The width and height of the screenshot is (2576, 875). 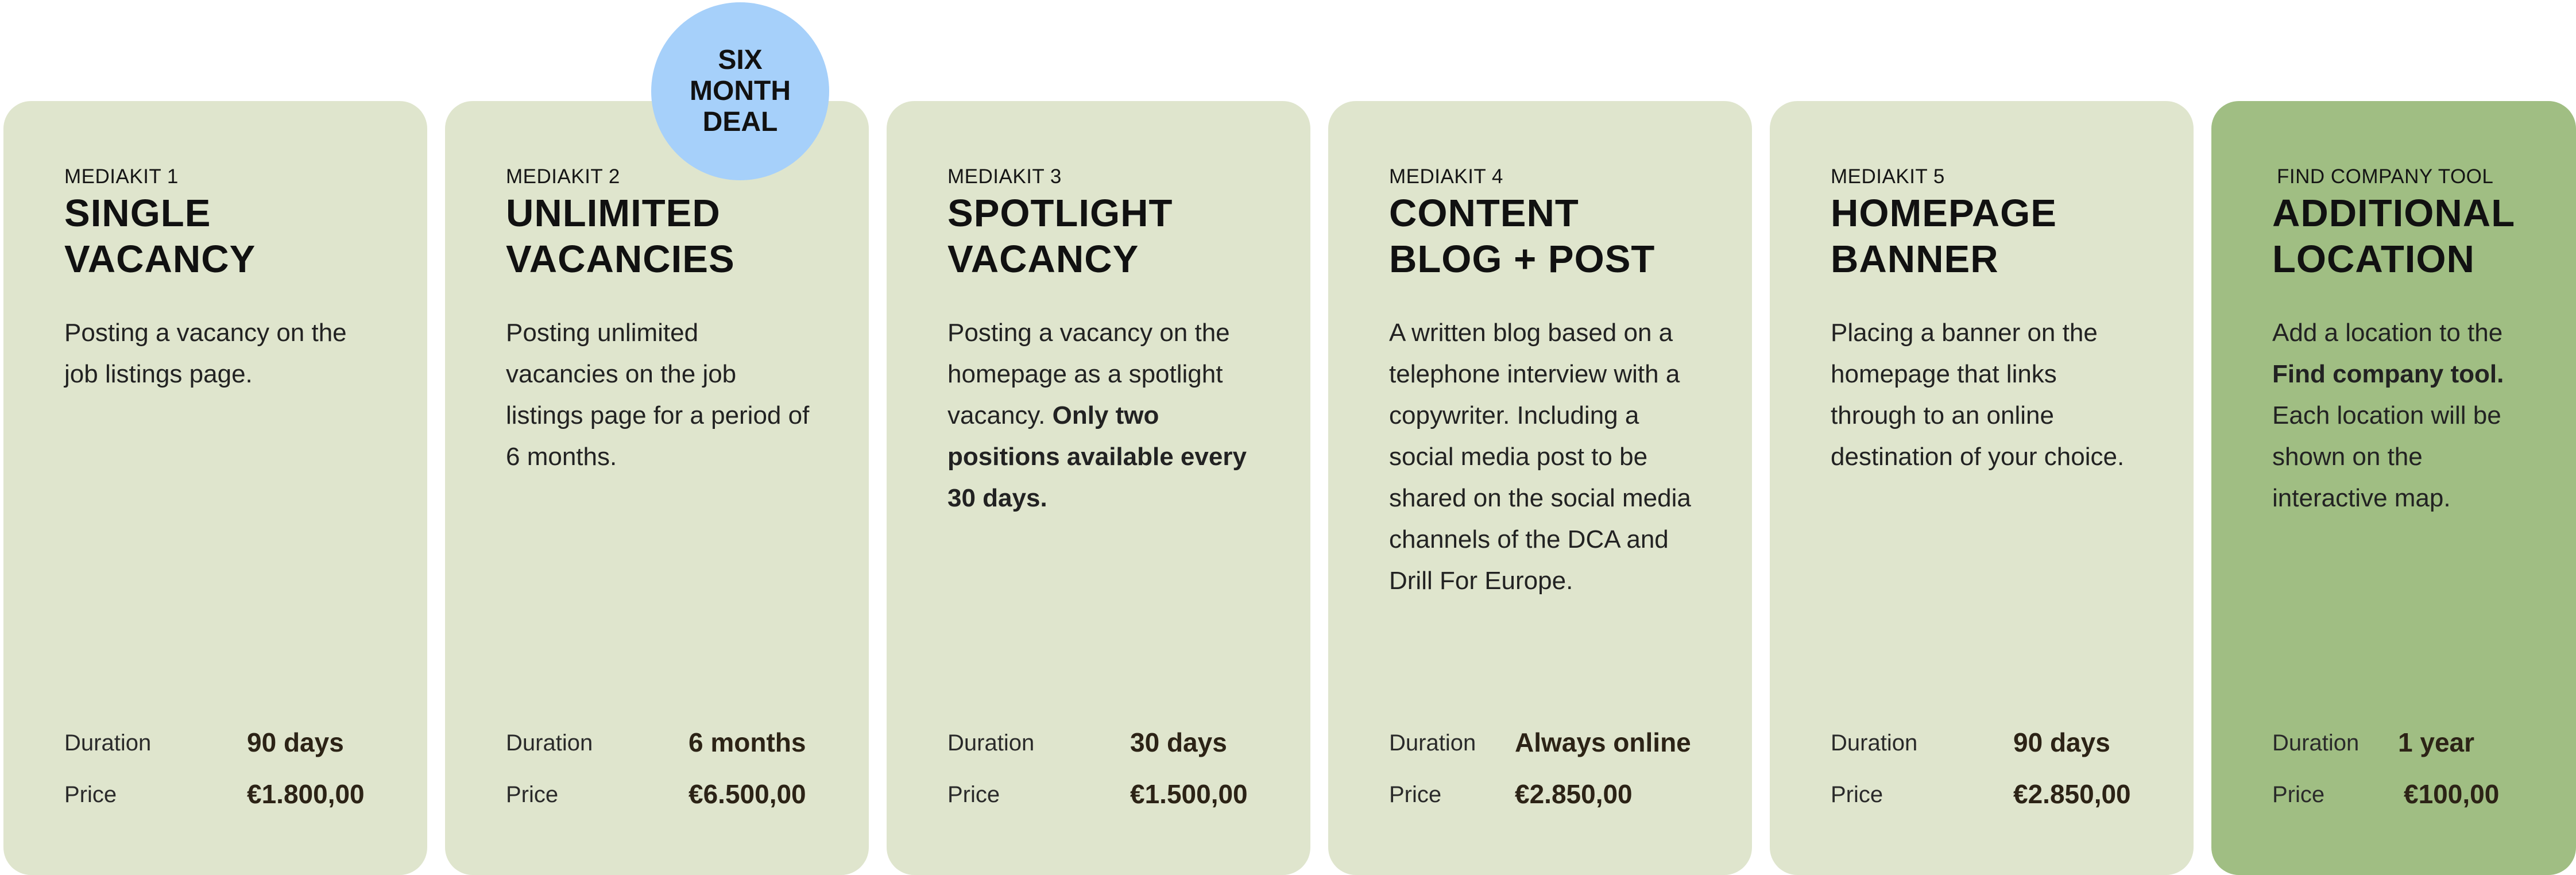 I want to click on card-title-line-2: VACANCIES, so click(x=620, y=259).